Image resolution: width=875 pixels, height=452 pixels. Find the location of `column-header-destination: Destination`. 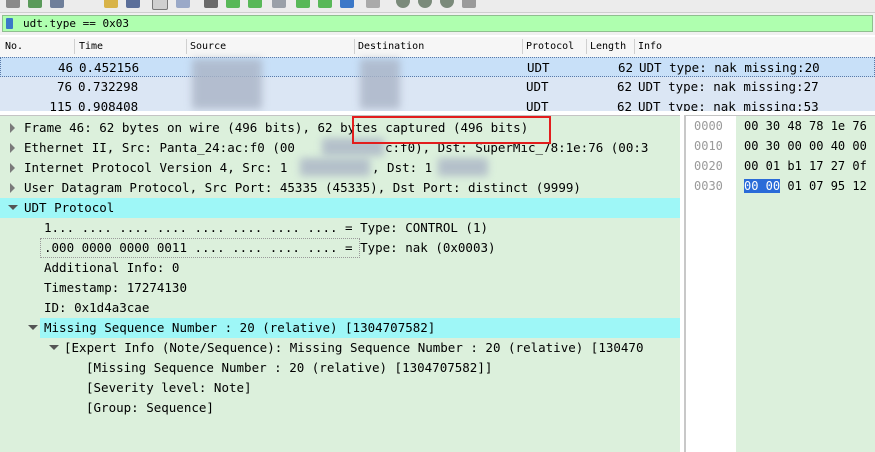

column-header-destination: Destination is located at coordinates (391, 46).